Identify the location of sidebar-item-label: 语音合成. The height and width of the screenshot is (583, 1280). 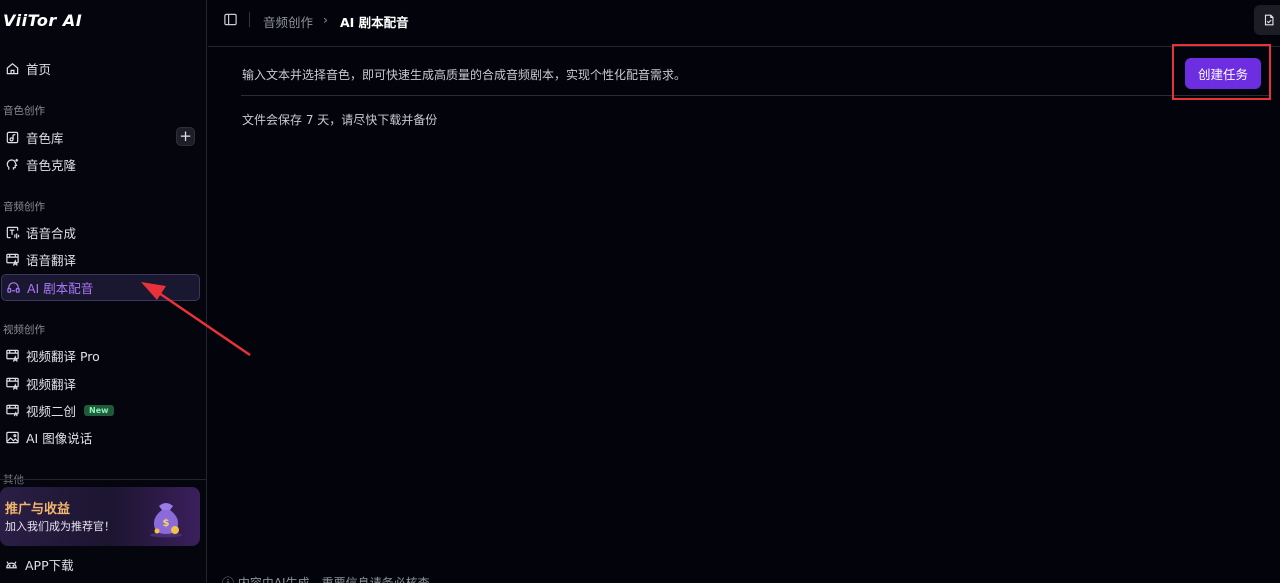
(51, 233).